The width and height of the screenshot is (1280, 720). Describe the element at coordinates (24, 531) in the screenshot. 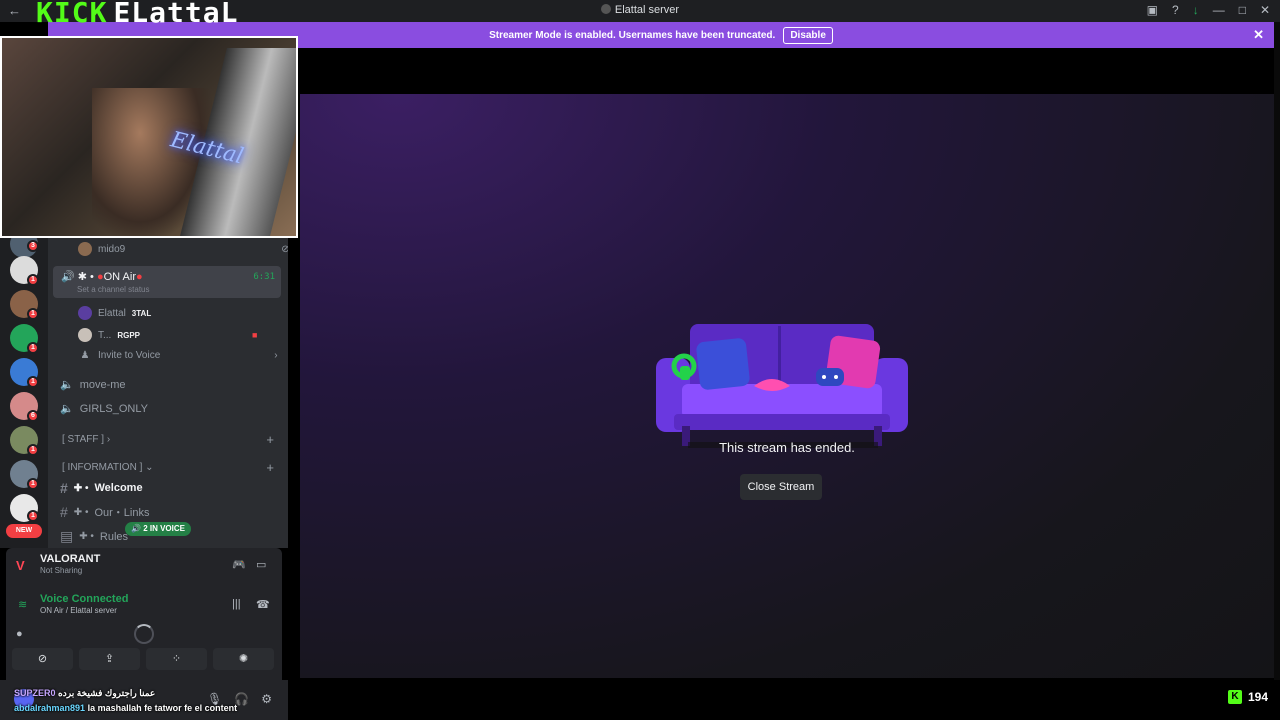

I see `new-badge: NEW` at that location.